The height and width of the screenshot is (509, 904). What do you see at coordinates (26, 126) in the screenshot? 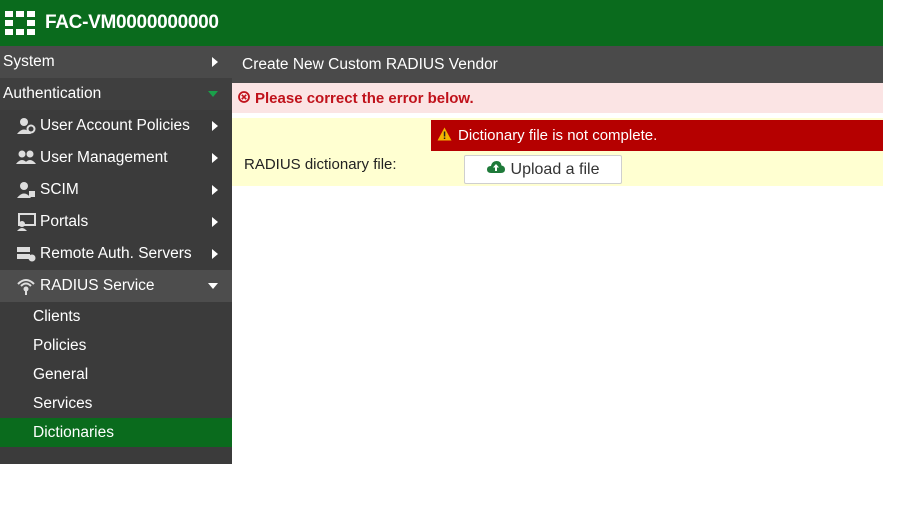
I see `user-policies-icon` at bounding box center [26, 126].